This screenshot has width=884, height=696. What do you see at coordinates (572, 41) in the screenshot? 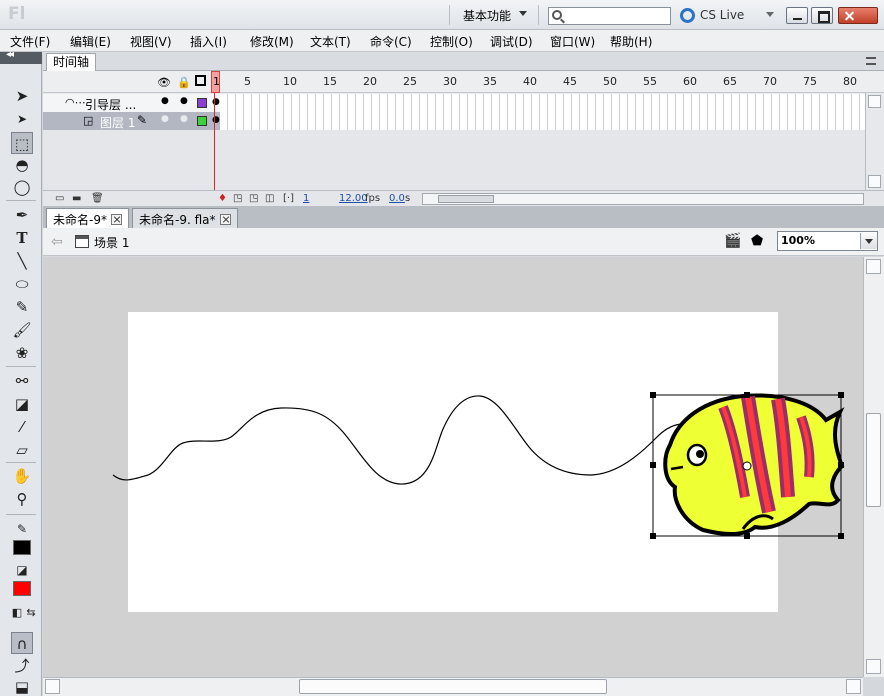
I see `menu-window: 窗口(W)` at bounding box center [572, 41].